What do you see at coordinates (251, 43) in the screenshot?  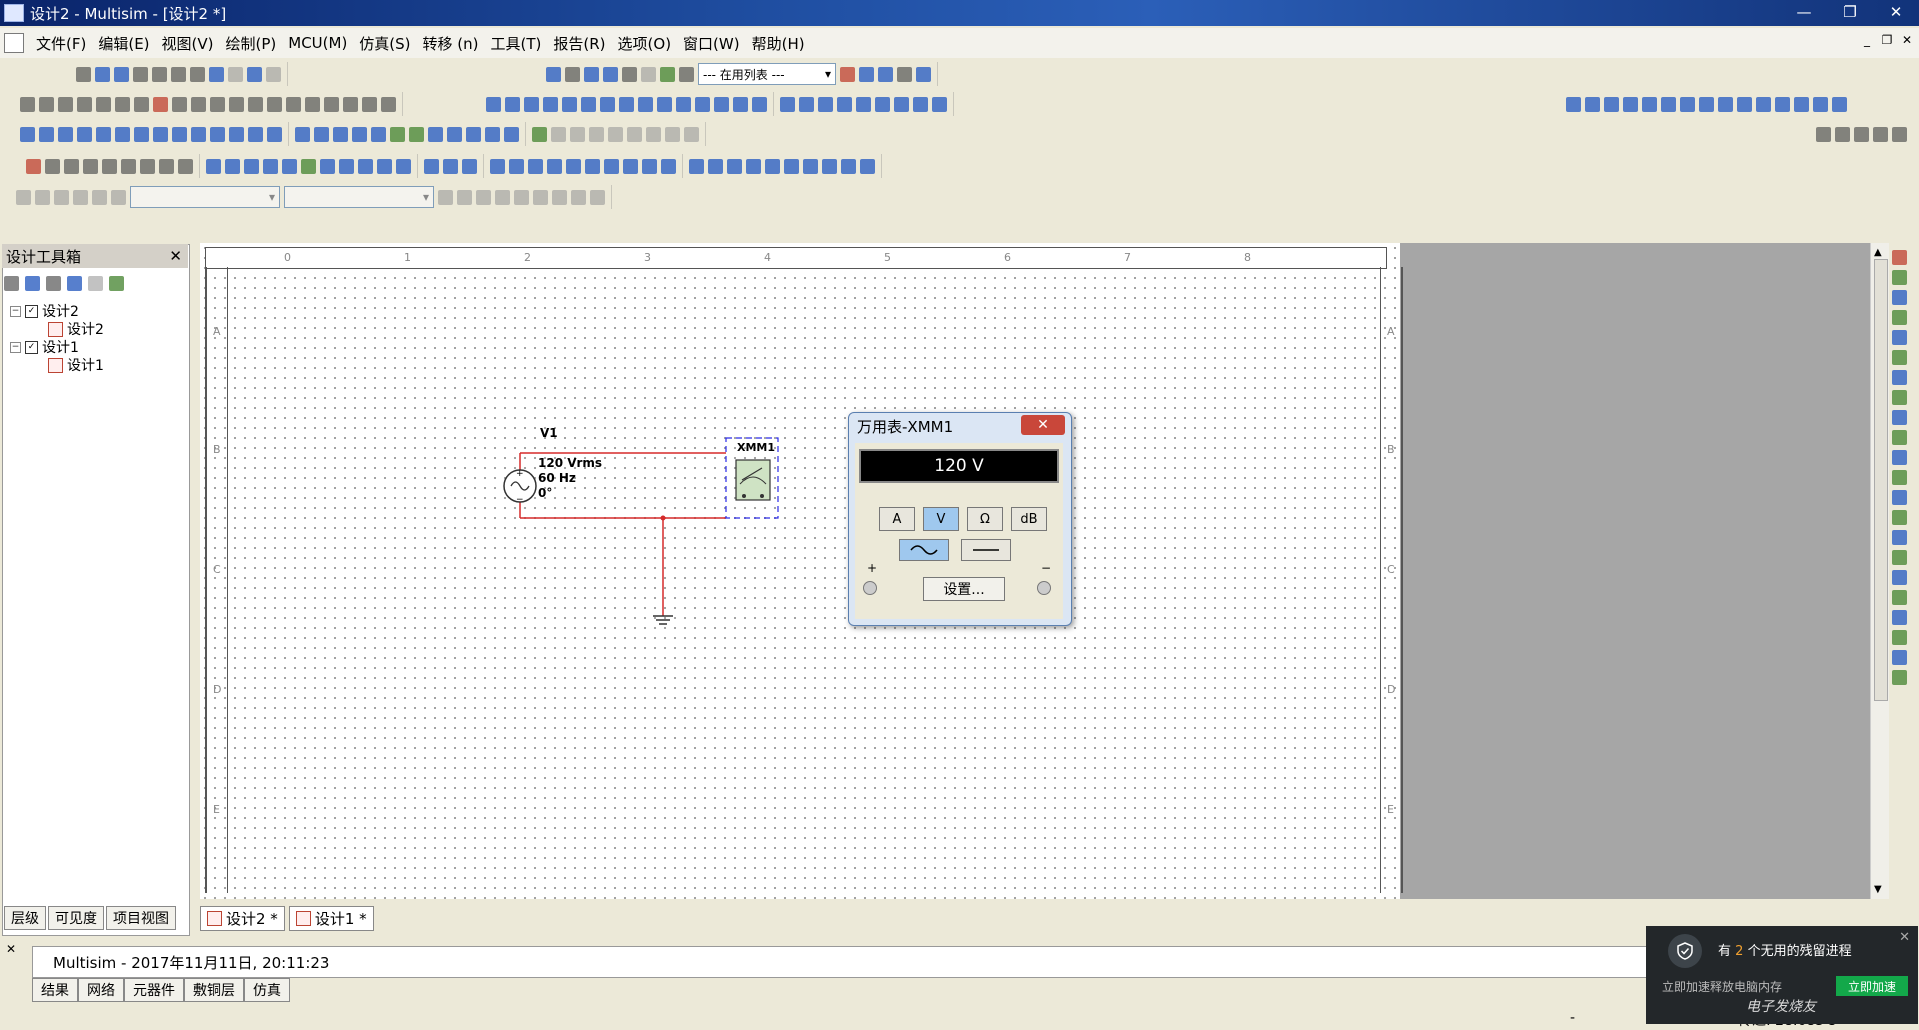 I see `menu-place: 绘制(P)` at bounding box center [251, 43].